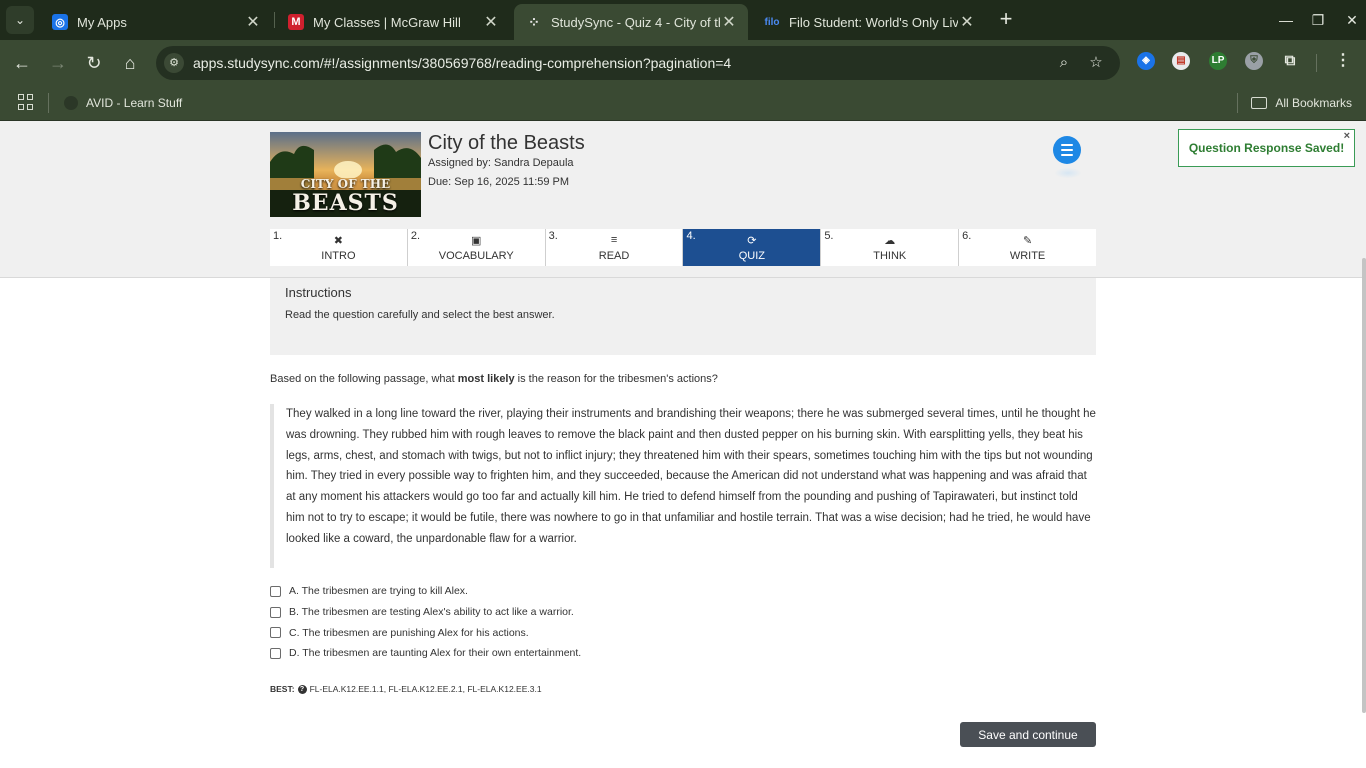  What do you see at coordinates (1352, 20) in the screenshot?
I see `close-window-icon: ✕` at bounding box center [1352, 20].